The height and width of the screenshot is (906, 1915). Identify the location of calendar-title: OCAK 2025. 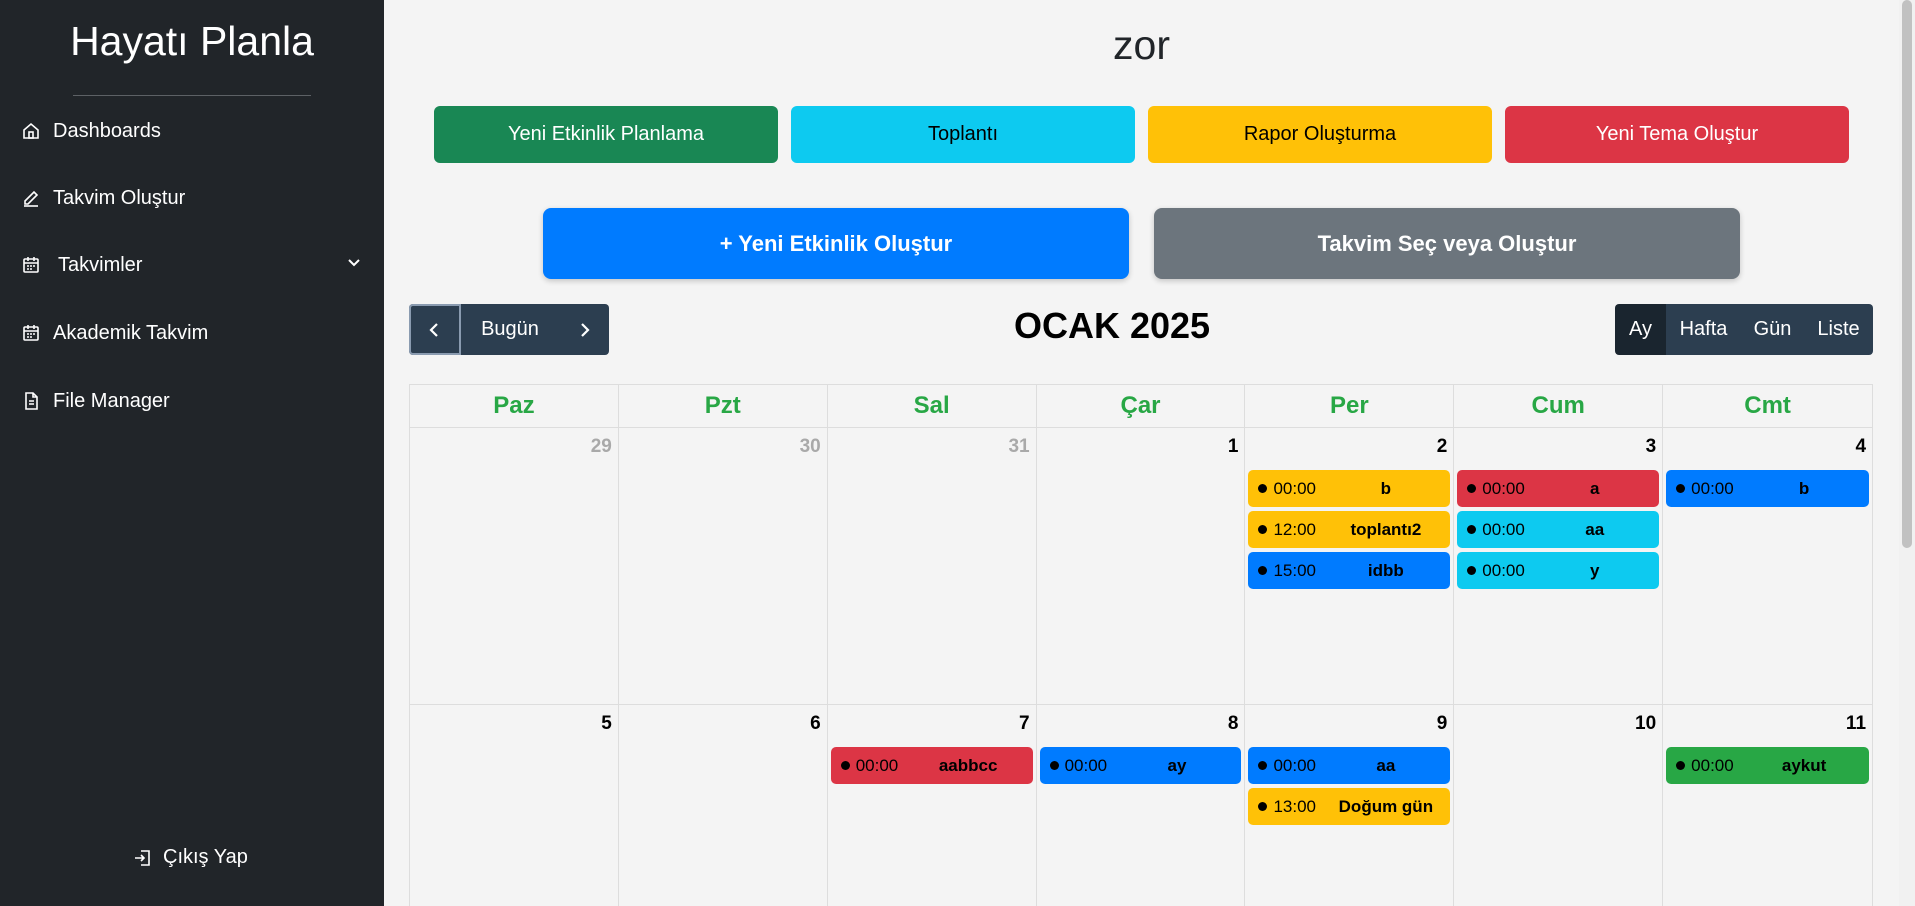
(1112, 325).